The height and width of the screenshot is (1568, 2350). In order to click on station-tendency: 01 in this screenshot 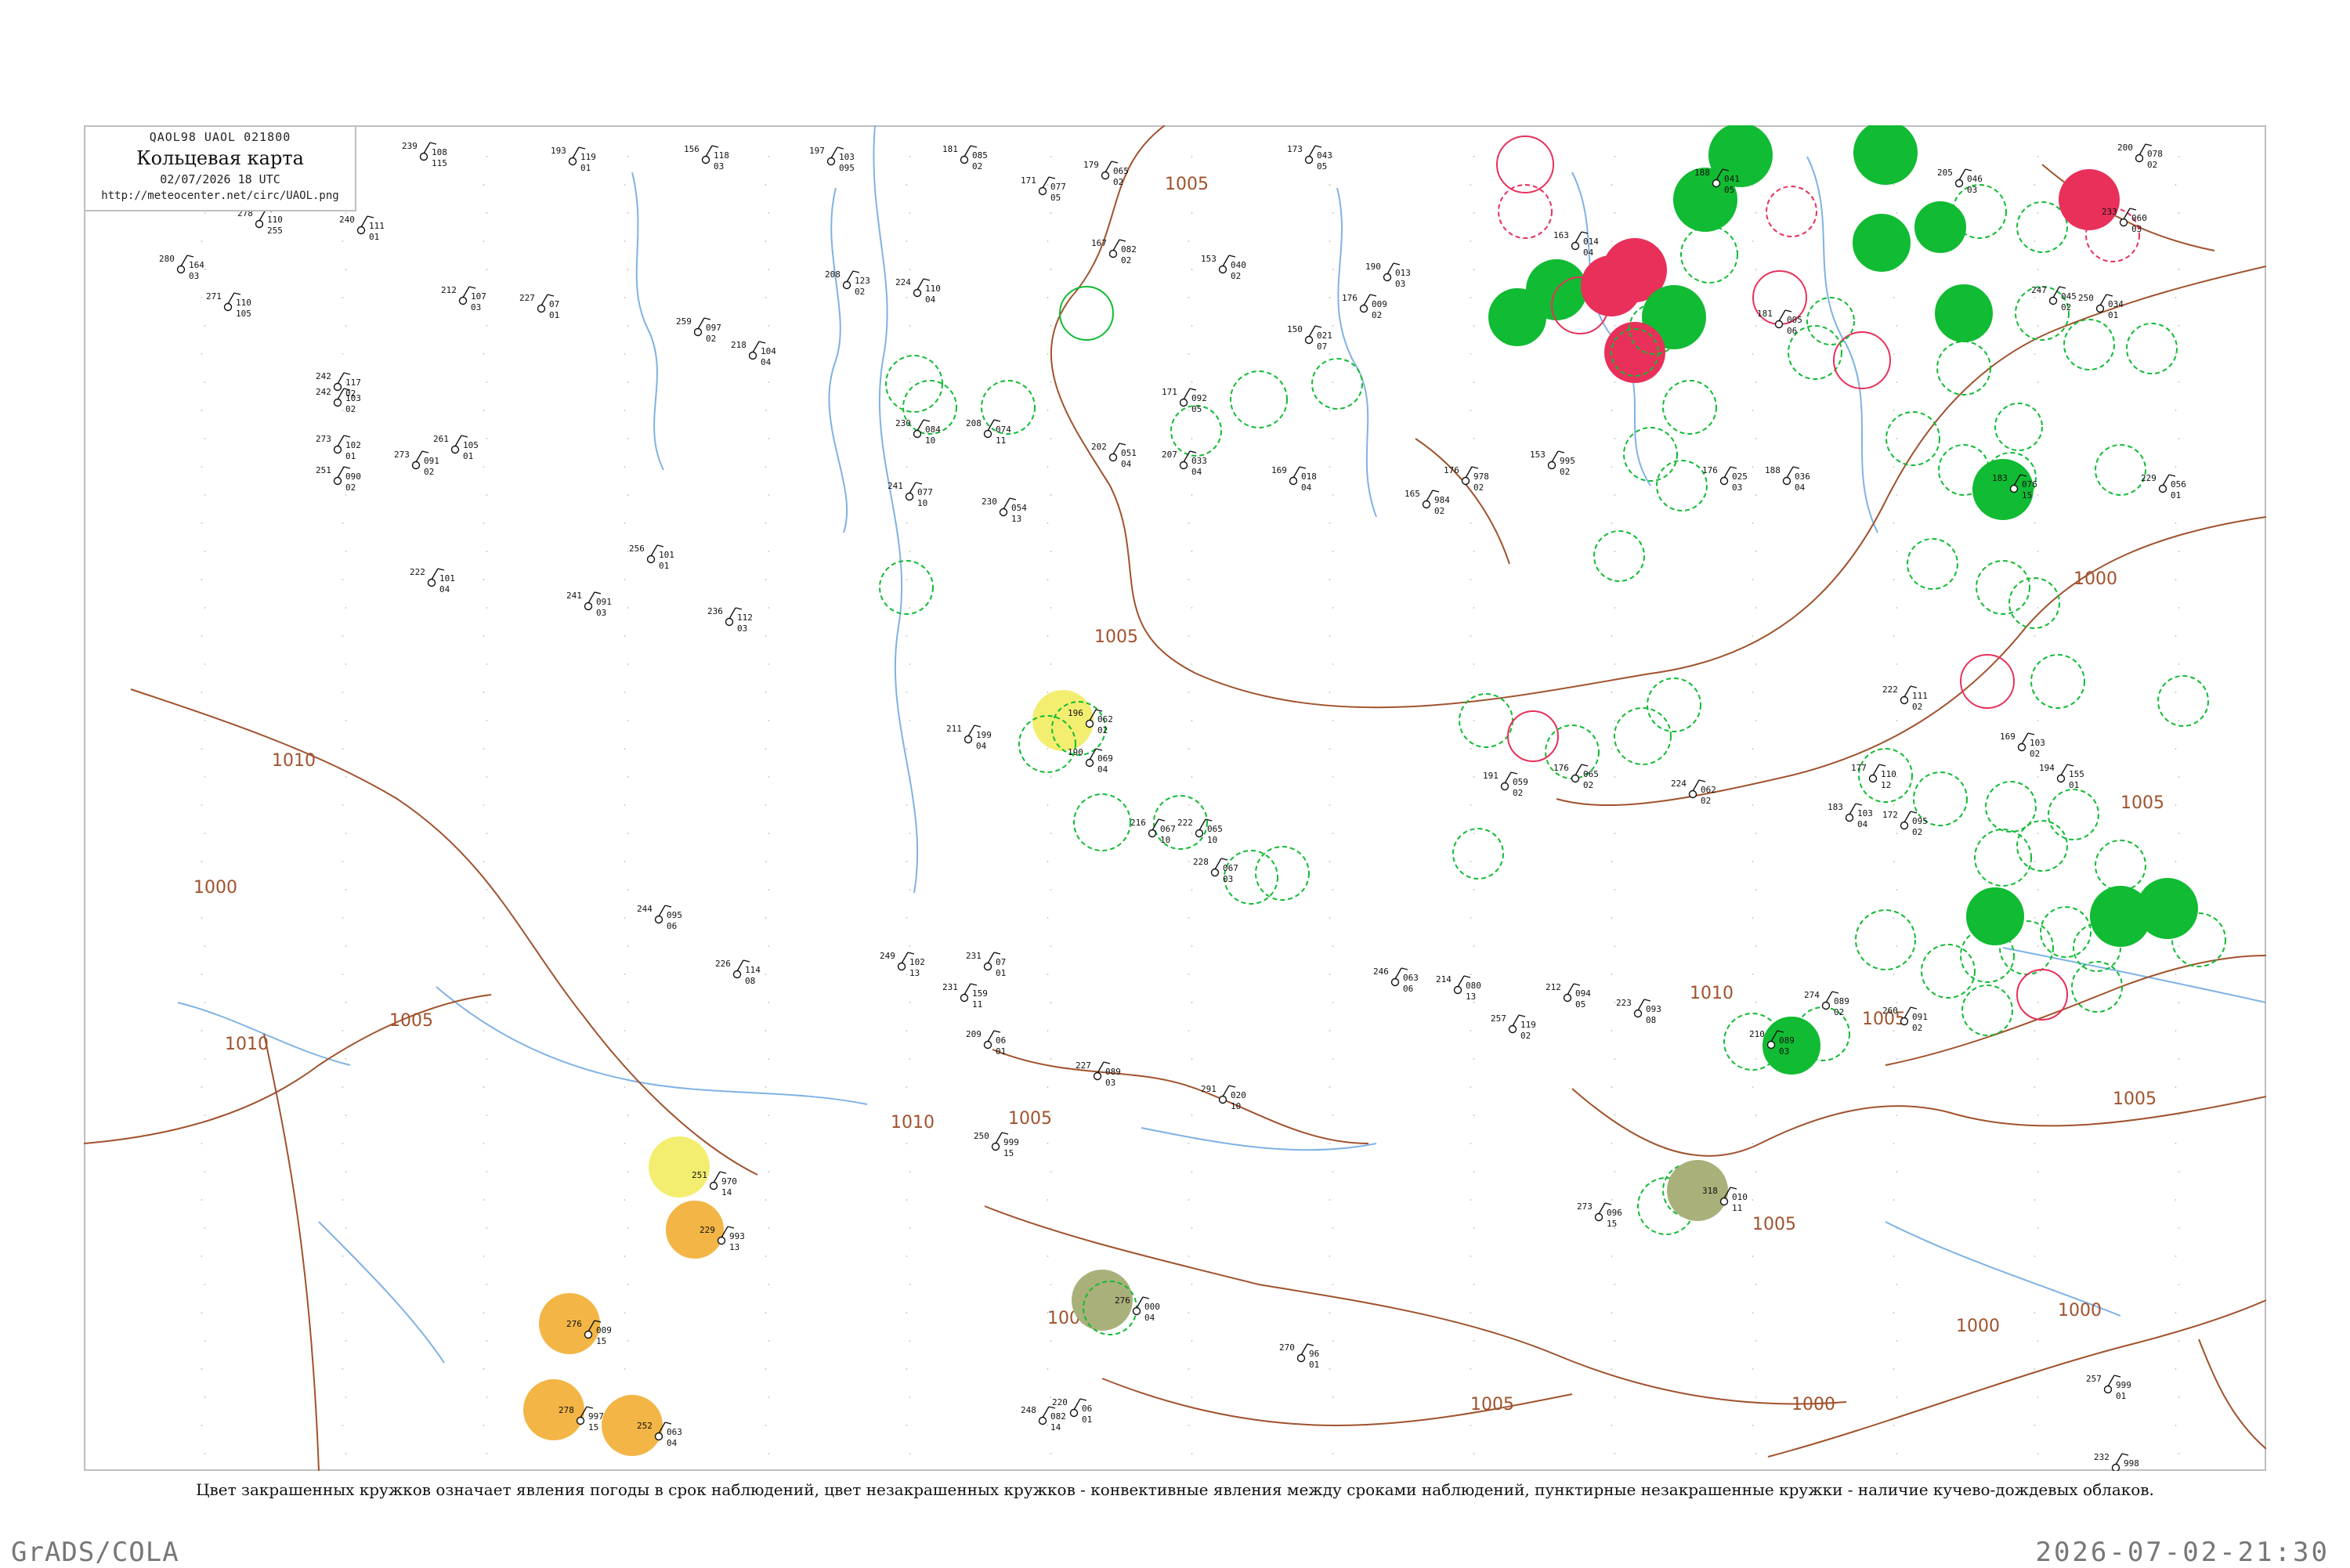, I will do `click(2074, 785)`.